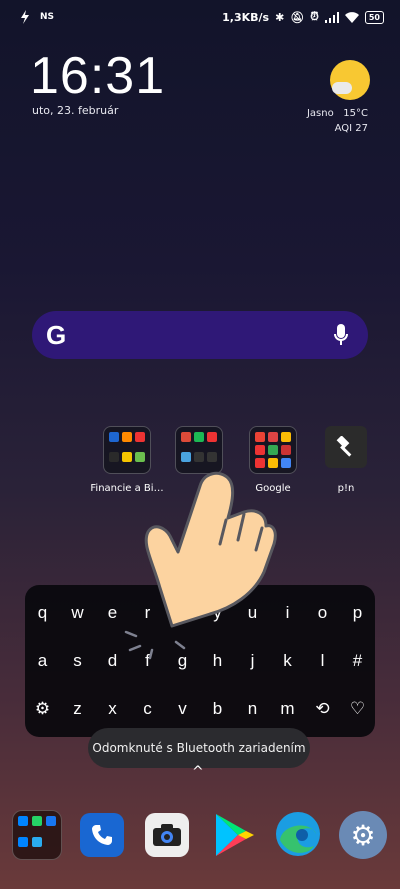 The image size is (400, 889). I want to click on key-n: n, so click(253, 709).